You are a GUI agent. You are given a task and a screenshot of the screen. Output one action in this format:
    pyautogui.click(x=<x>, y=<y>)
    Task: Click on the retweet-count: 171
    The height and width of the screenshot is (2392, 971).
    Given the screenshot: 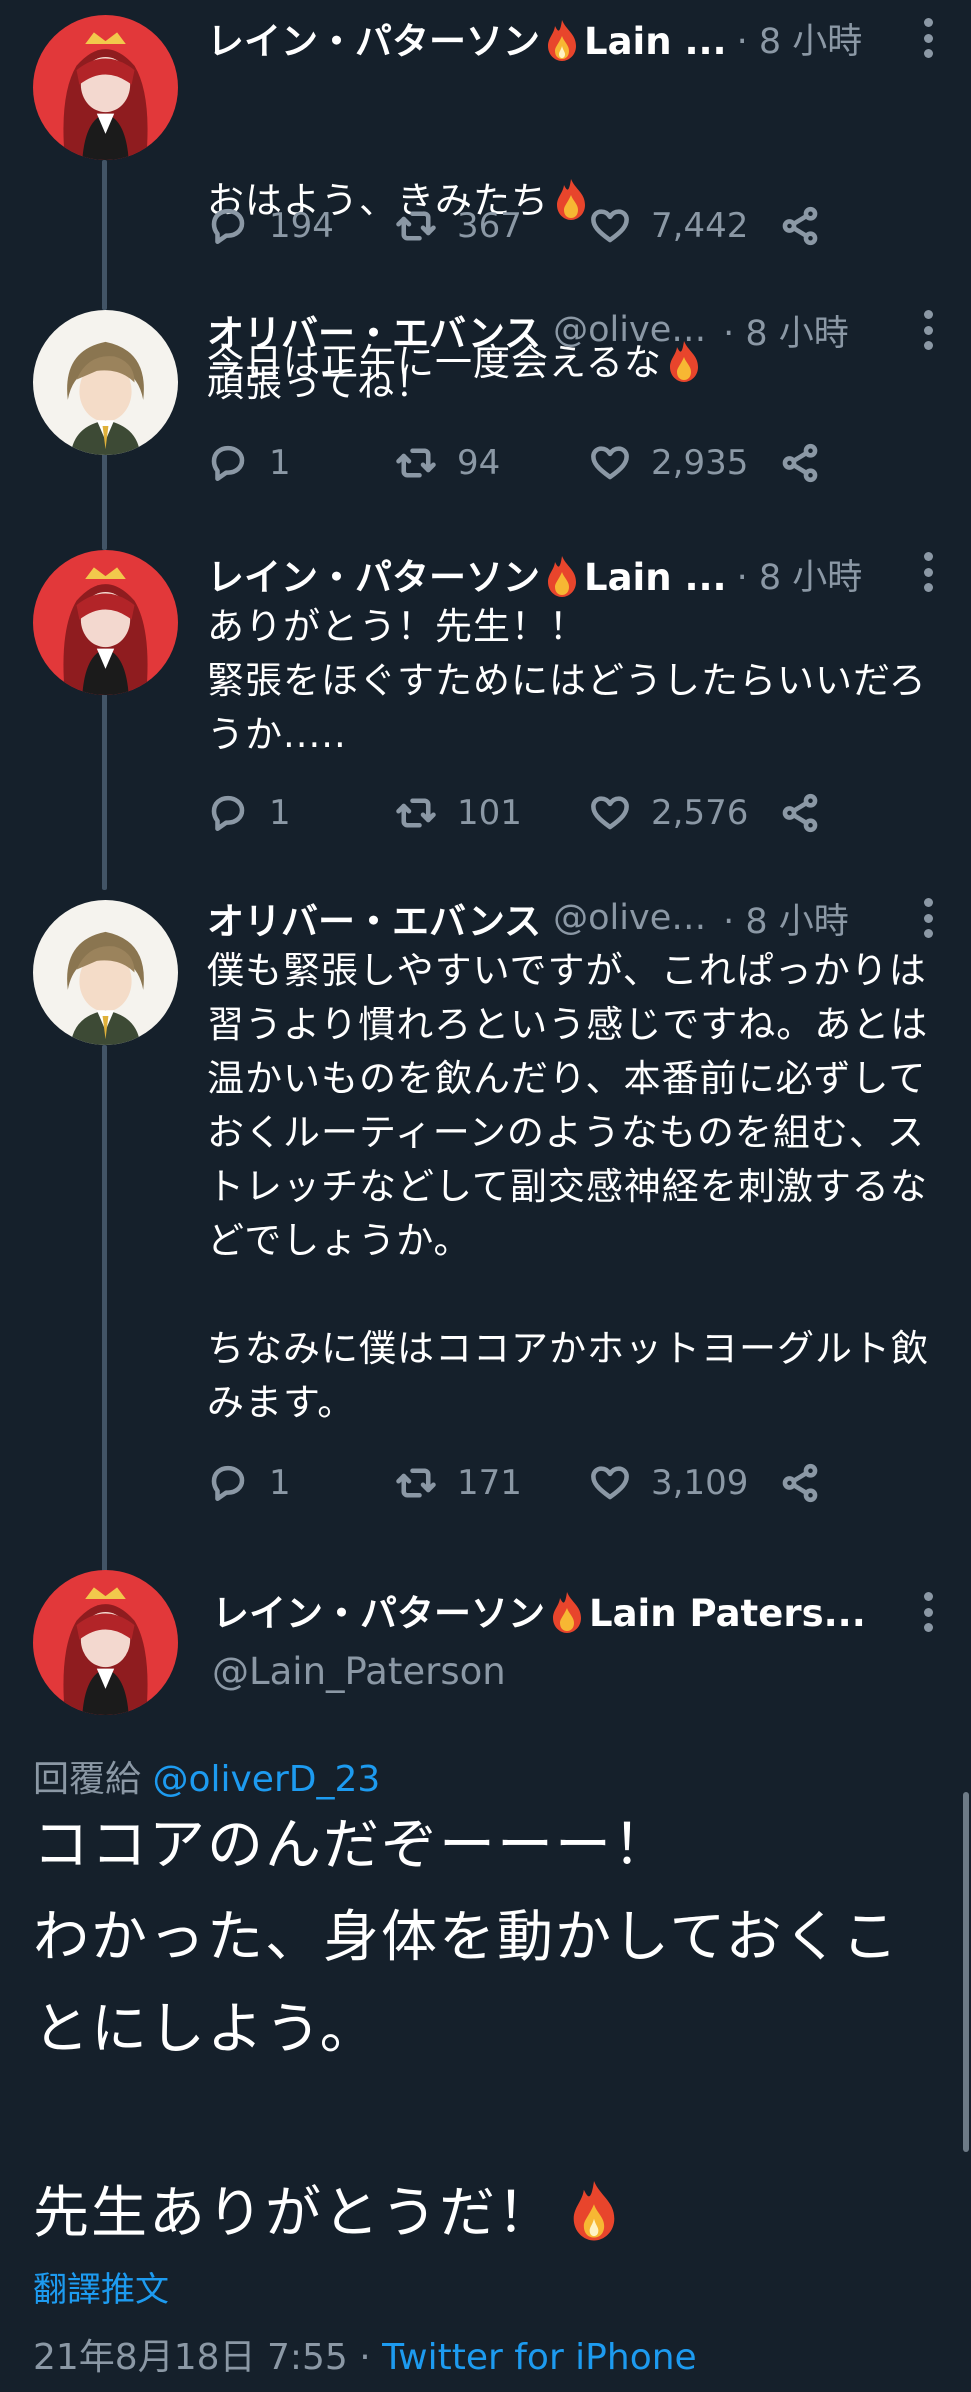 What is the action you would take?
    pyautogui.click(x=489, y=1483)
    